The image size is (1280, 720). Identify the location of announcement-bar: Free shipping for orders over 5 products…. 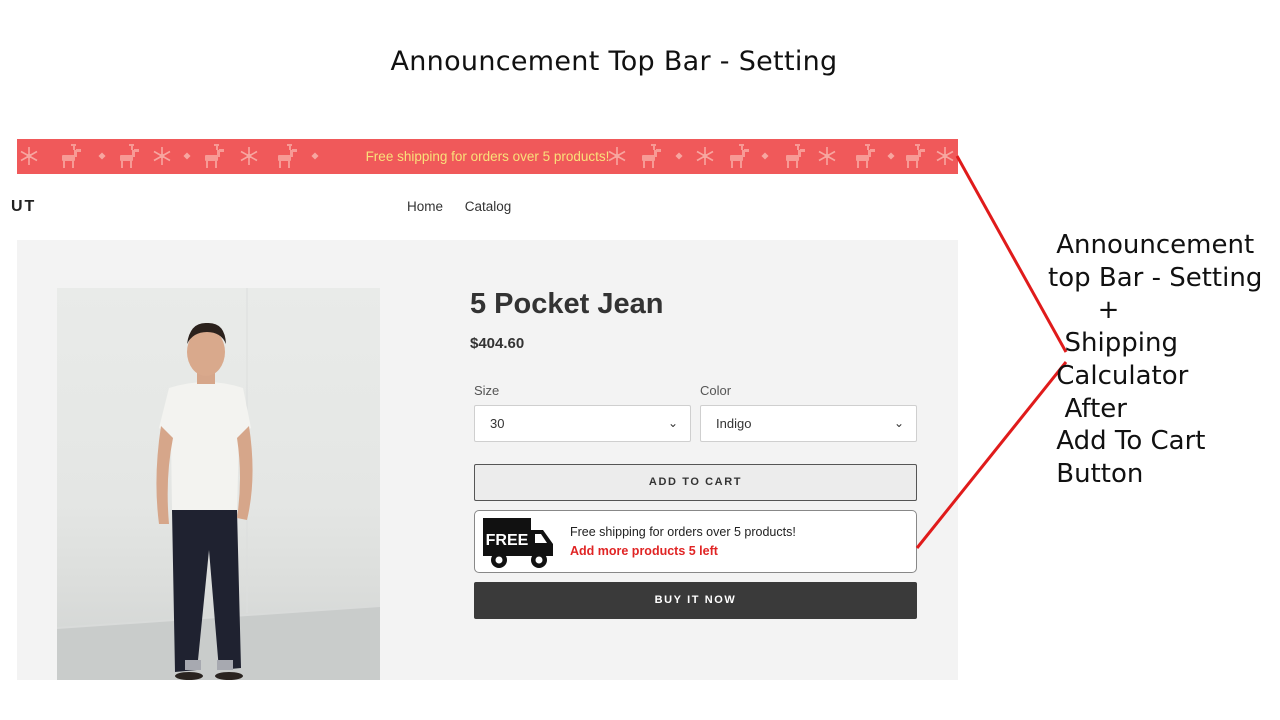
(487, 156).